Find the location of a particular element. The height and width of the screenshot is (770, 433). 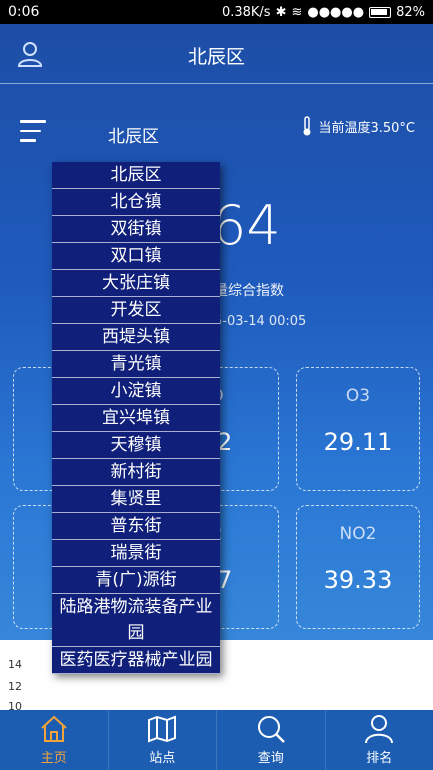

pollutant-name: NO2 is located at coordinates (358, 534).